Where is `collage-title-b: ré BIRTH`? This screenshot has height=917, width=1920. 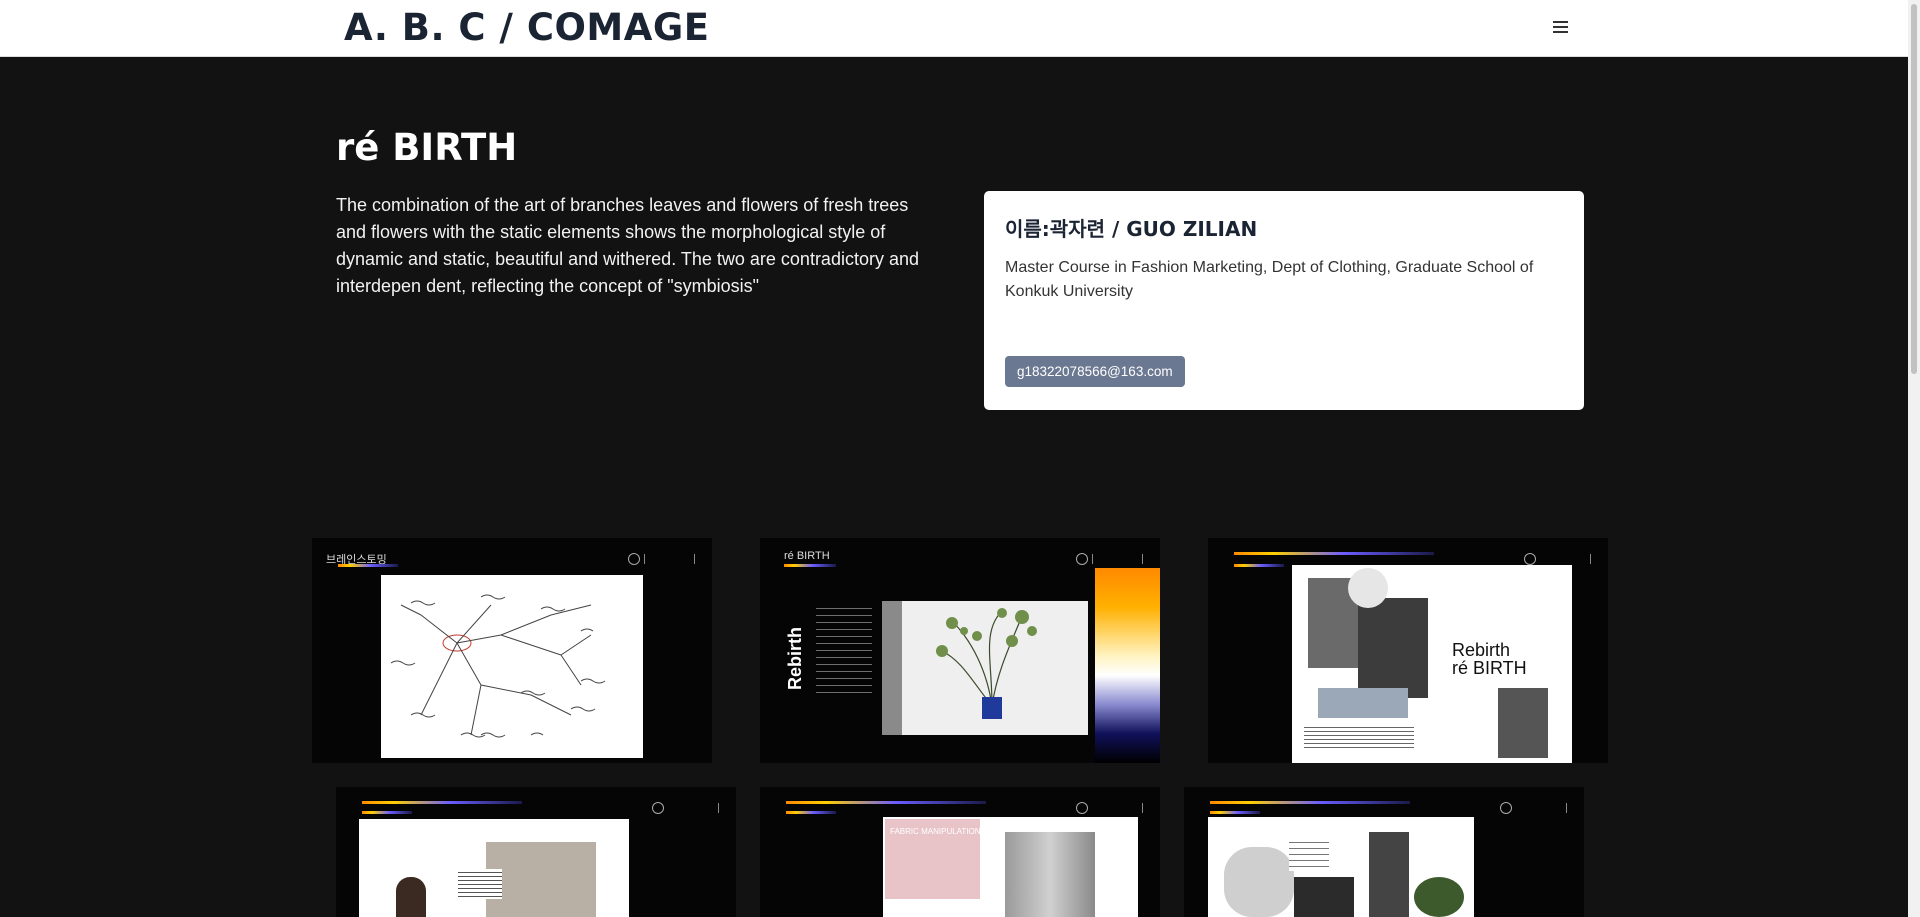 collage-title-b: ré BIRTH is located at coordinates (1489, 668).